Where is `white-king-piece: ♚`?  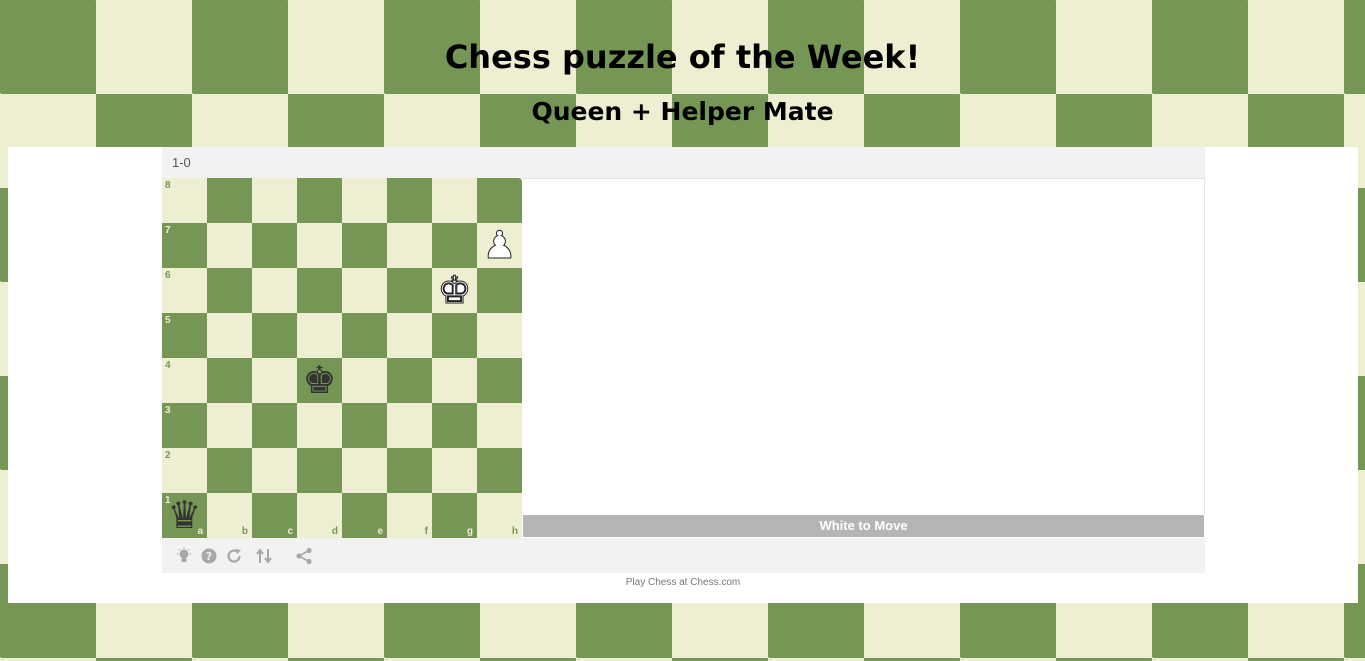 white-king-piece: ♚ is located at coordinates (454, 290).